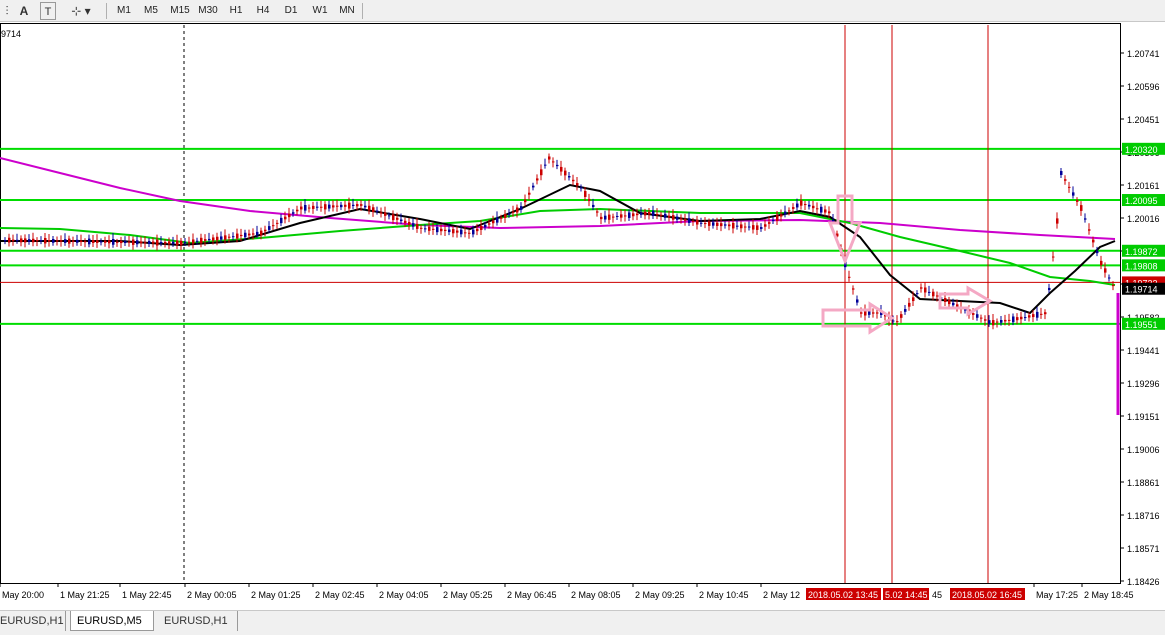 This screenshot has height=635, width=1165. I want to click on text-label-icon: T, so click(48, 11).